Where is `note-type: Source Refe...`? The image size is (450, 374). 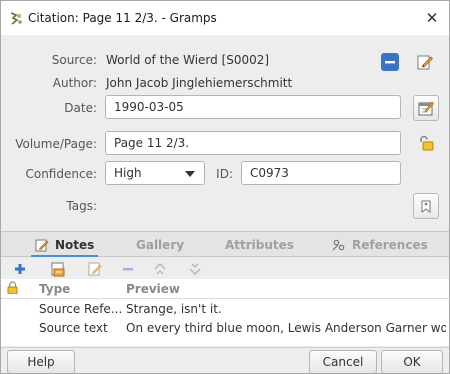
note-type: Source Refe... is located at coordinates (81, 309).